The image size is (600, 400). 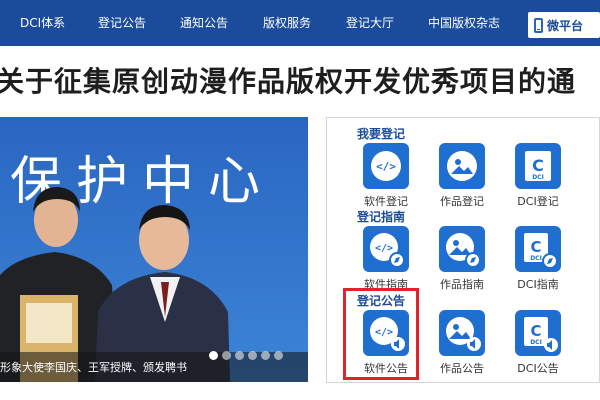 I want to click on section-title-register: 我要登记, so click(x=381, y=134).